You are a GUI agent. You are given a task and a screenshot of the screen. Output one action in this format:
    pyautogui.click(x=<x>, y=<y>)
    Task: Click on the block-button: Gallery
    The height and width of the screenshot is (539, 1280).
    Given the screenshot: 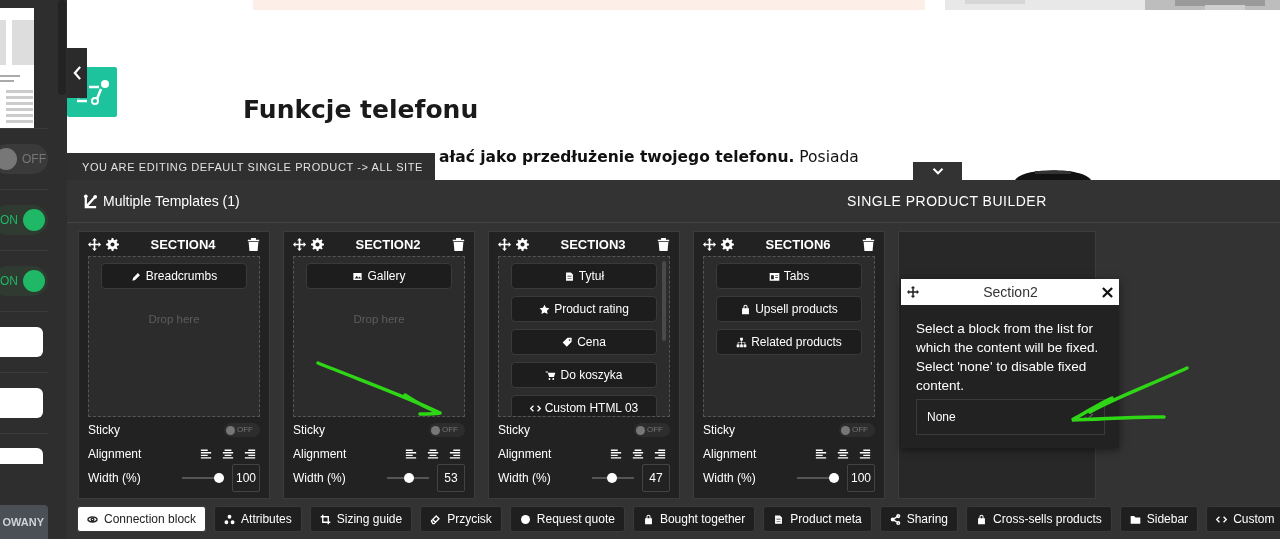 What is the action you would take?
    pyautogui.click(x=379, y=276)
    